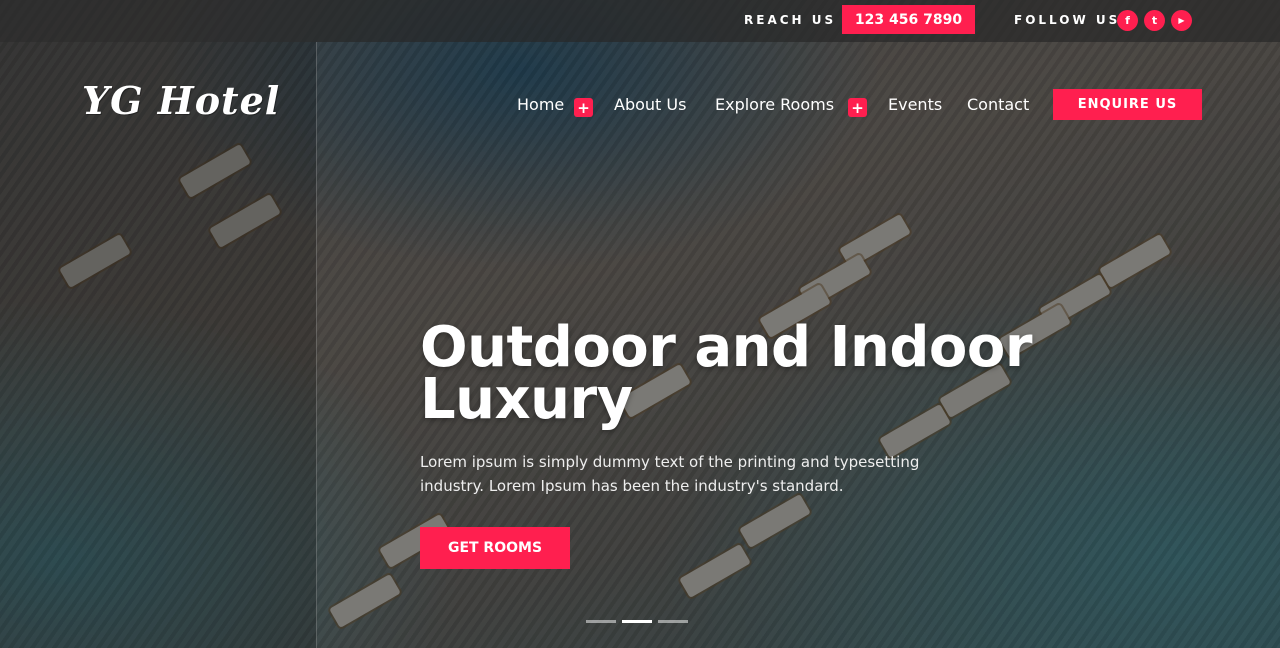 This screenshot has height=648, width=1280. Describe the element at coordinates (1181, 20) in the screenshot. I see `youtube-icon: ▶` at that location.